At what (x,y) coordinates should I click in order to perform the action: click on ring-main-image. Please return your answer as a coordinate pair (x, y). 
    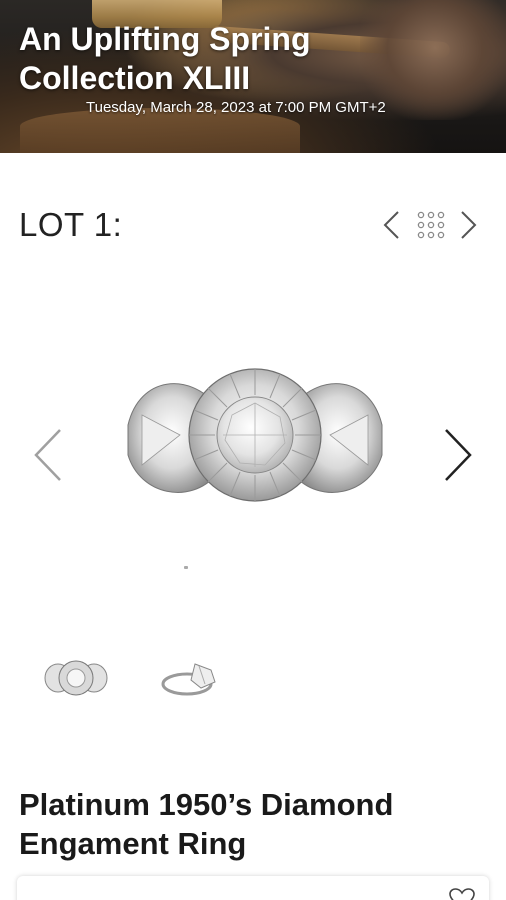
    Looking at the image, I should click on (255, 440).